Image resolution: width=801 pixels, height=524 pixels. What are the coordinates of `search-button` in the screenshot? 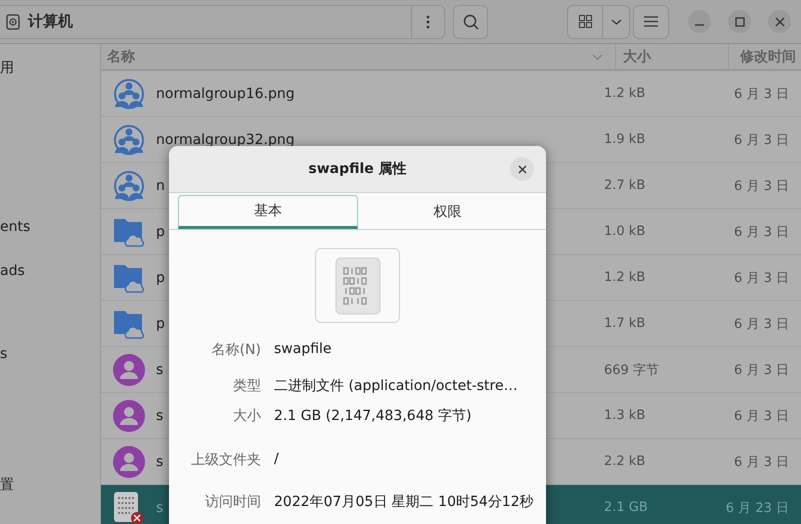 It's located at (470, 21).